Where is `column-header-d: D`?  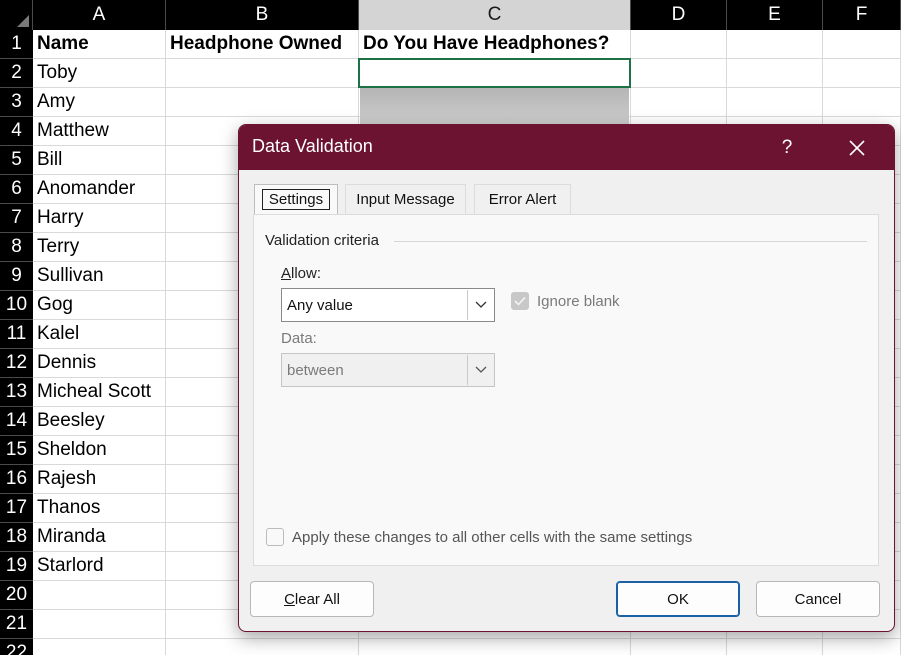 column-header-d: D is located at coordinates (679, 15).